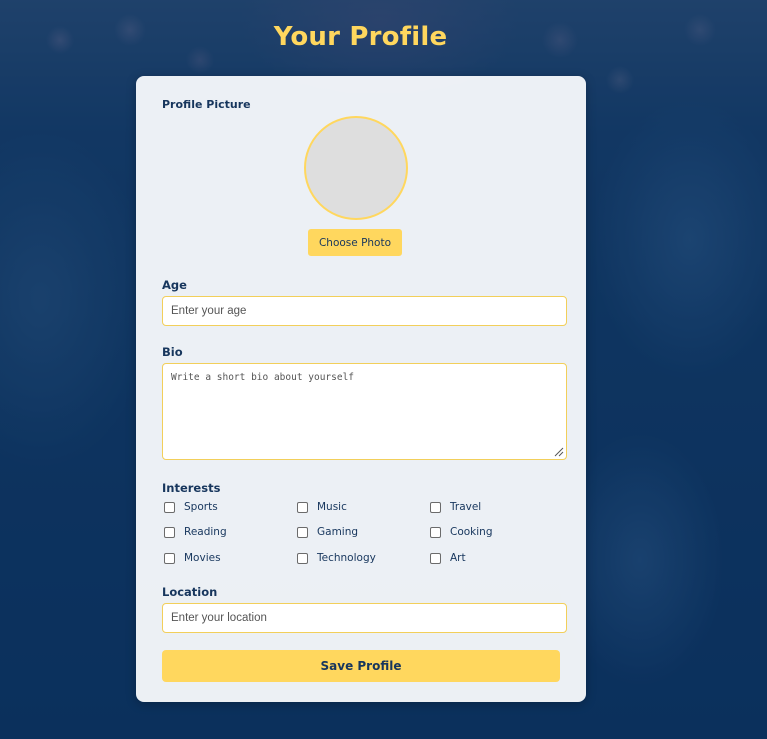  Describe the element at coordinates (201, 507) in the screenshot. I see `interest-label: Sports` at that location.